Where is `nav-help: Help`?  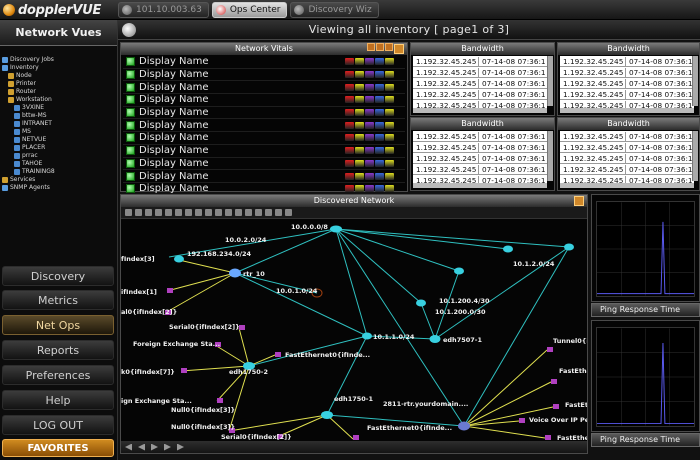 nav-help: Help is located at coordinates (58, 400).